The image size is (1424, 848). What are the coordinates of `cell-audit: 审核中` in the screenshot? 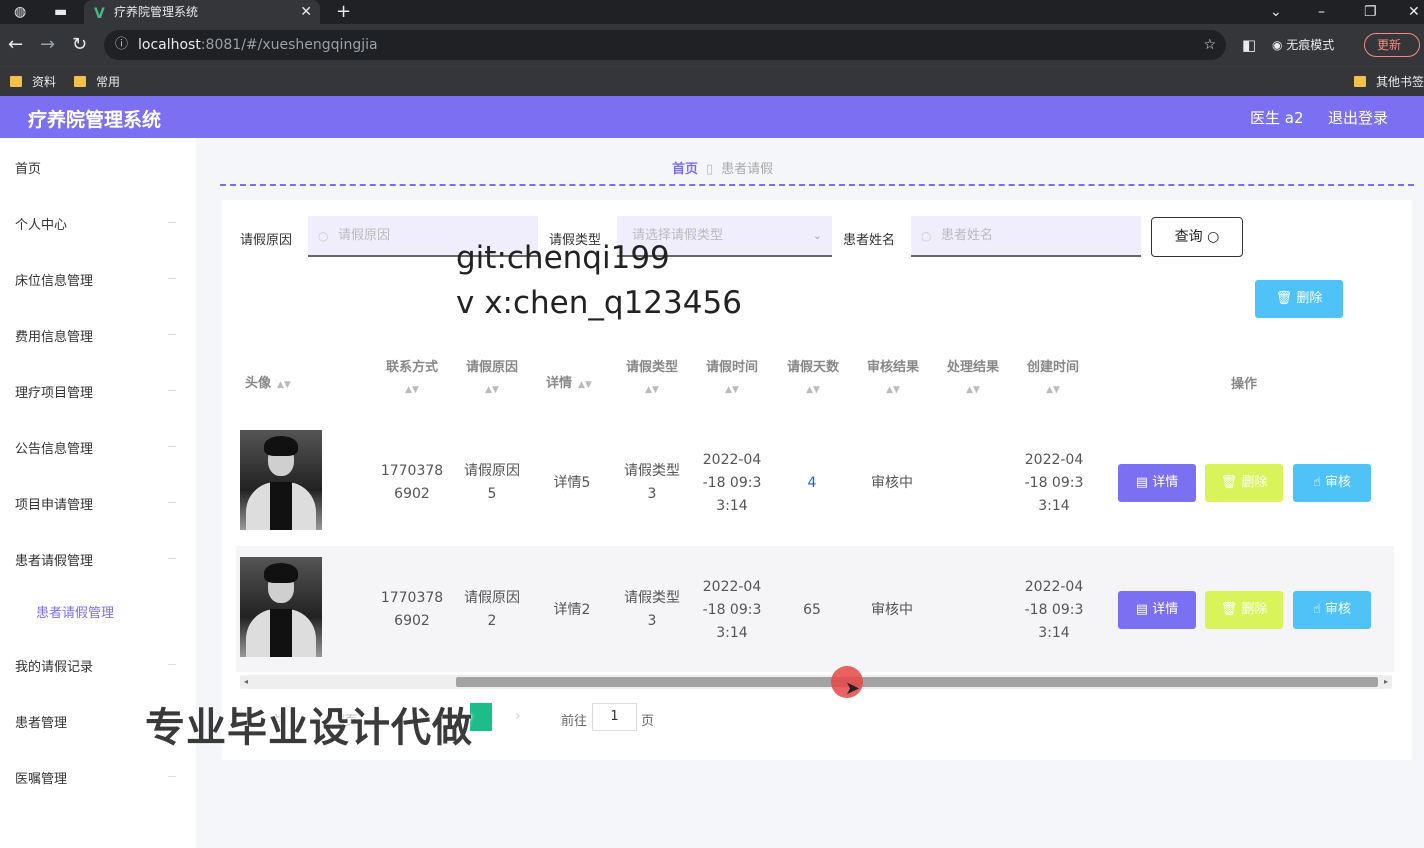 It's located at (892, 610).